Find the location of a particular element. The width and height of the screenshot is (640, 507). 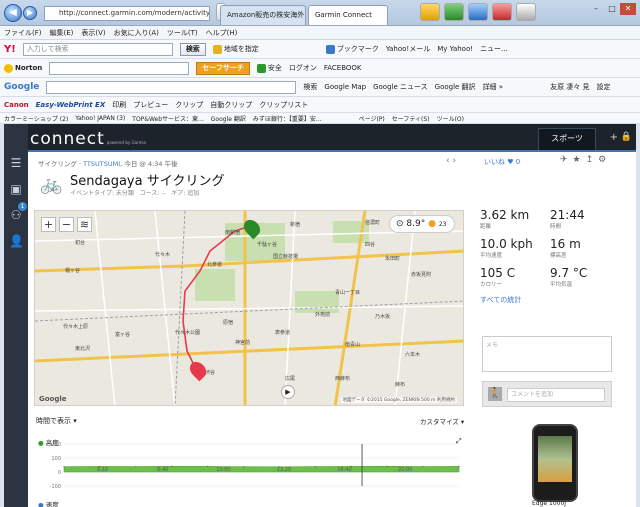

norton-logo: Norton is located at coordinates (23, 68).